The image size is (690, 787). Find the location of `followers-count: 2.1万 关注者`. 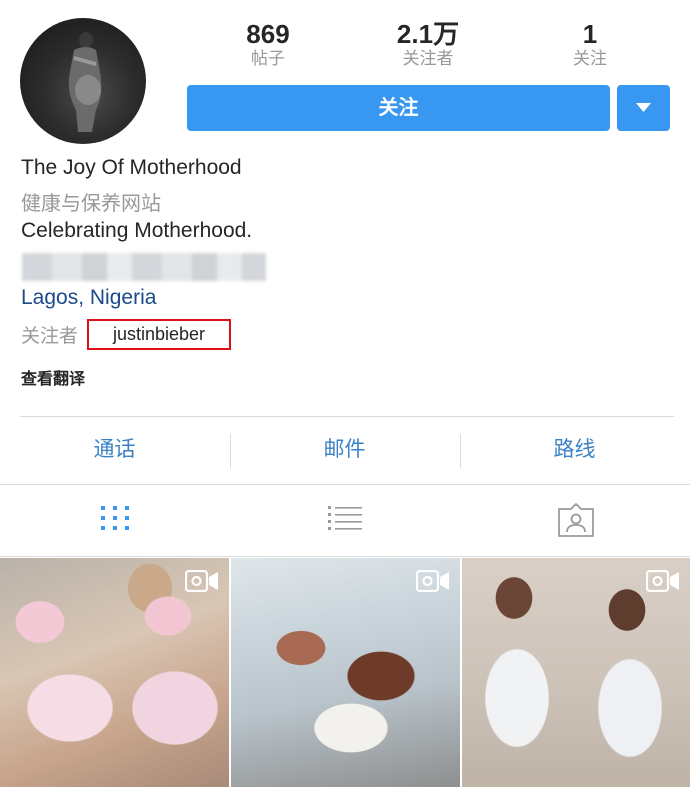

followers-count: 2.1万 关注者 is located at coordinates (428, 45).